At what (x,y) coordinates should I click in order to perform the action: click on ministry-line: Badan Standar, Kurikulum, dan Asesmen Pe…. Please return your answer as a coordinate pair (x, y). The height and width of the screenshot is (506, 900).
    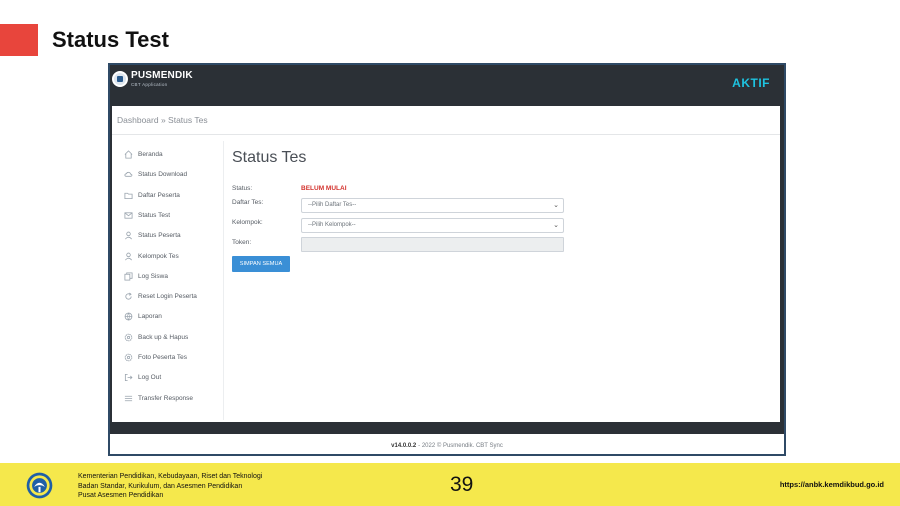
    Looking at the image, I should click on (160, 486).